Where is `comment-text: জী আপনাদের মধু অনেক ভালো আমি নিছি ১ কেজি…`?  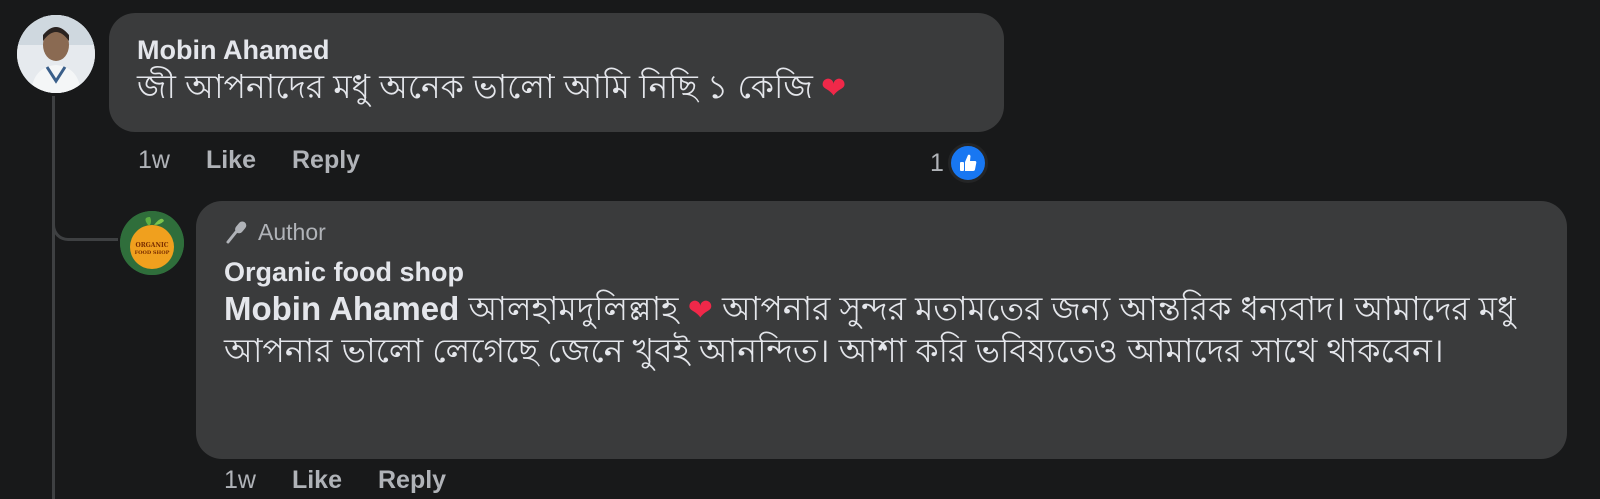 comment-text: জী আপনাদের মধু অনেক ভালো আমি নিছি ১ কেজি… is located at coordinates (556, 88).